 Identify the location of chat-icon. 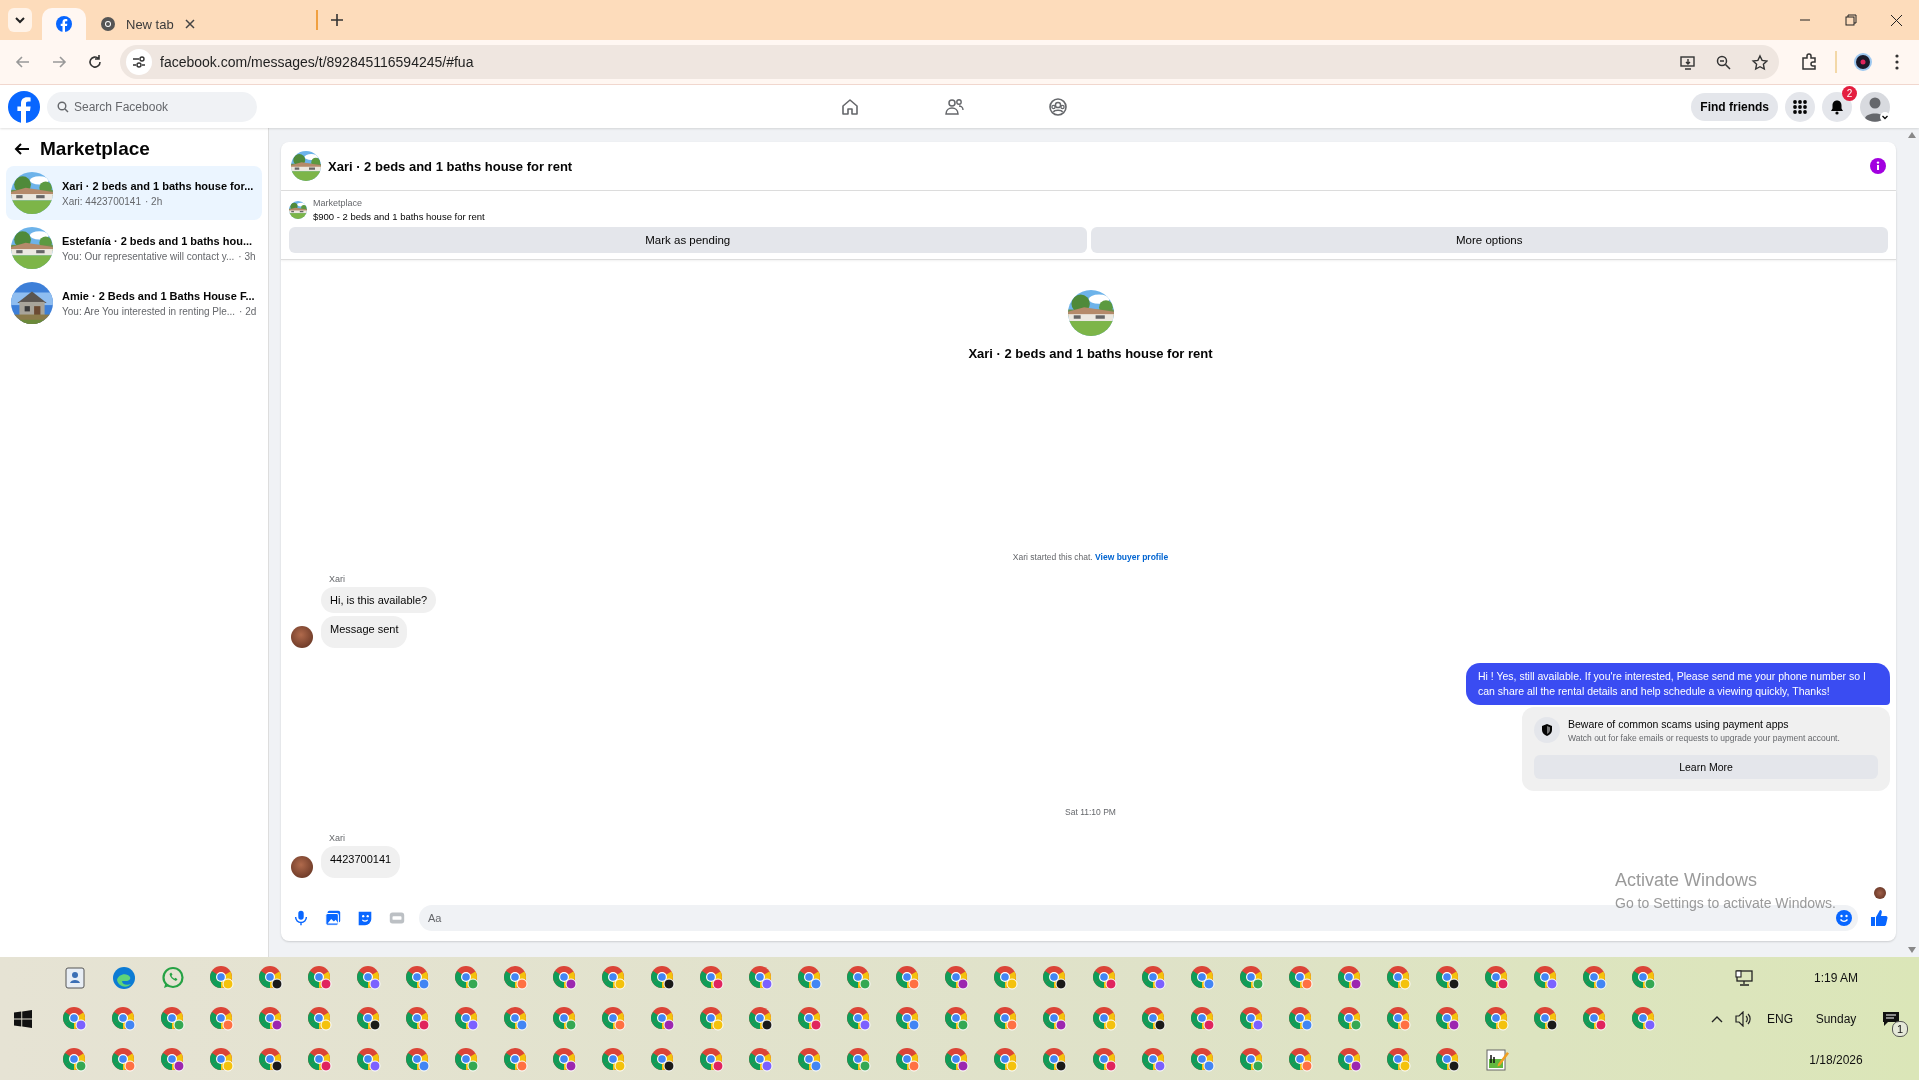
(172, 977).